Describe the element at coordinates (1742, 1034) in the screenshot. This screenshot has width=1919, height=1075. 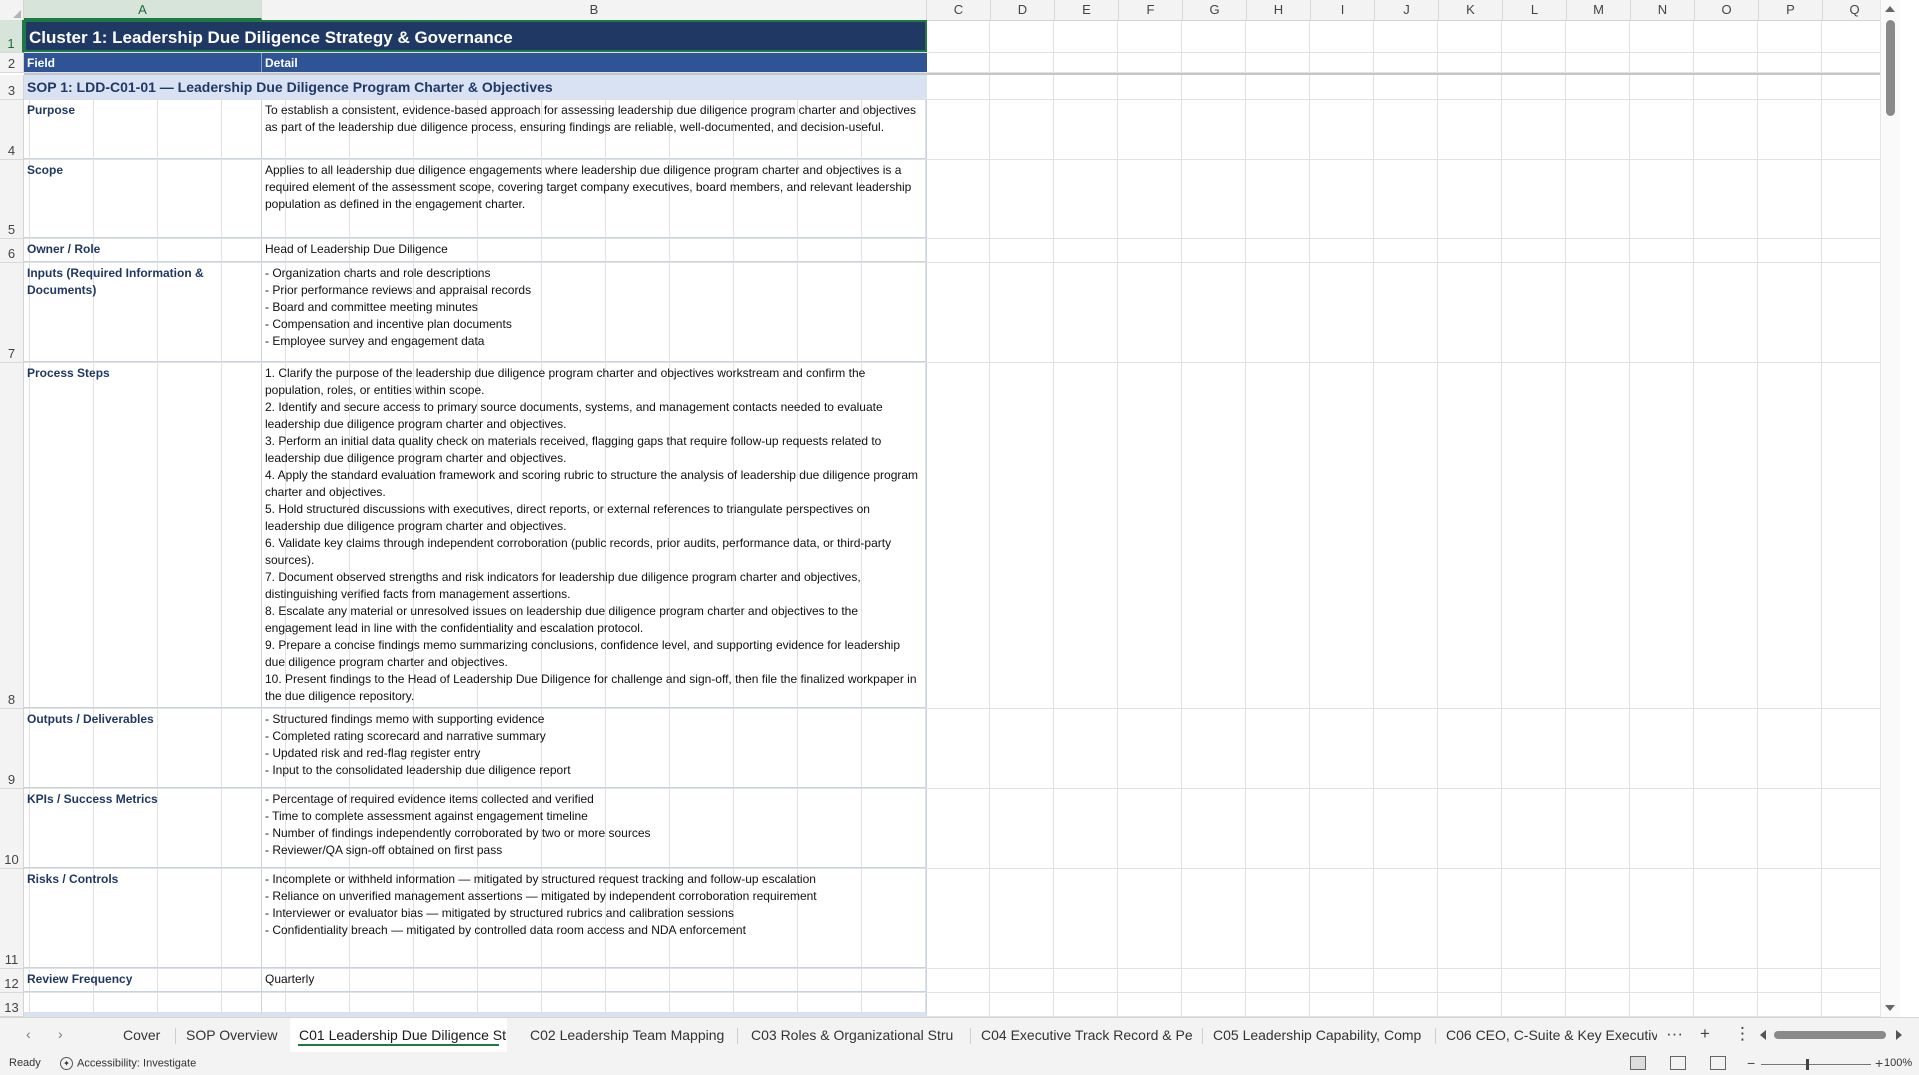
I see `sheet-options-icon: ⋮` at that location.